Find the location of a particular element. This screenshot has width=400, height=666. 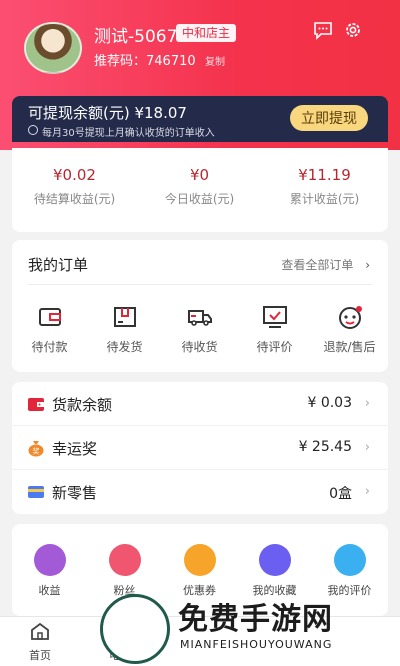

tool-income: 收益 is located at coordinates (49, 571).